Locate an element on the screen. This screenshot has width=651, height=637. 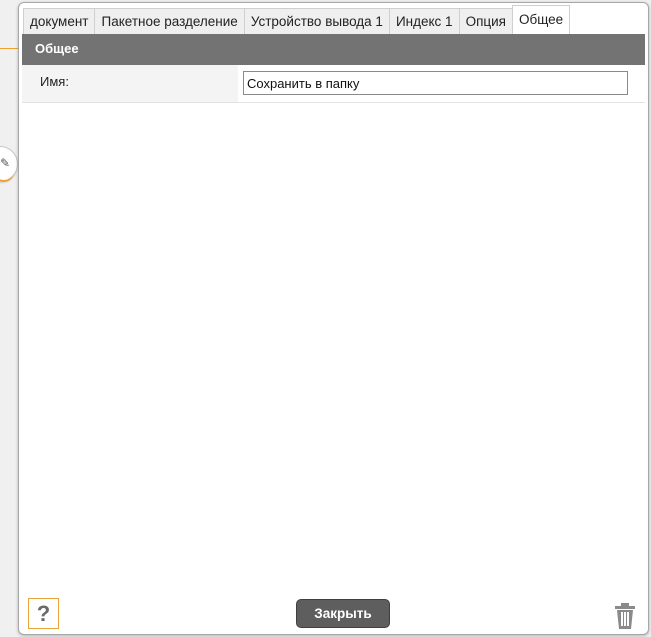
trash-icon is located at coordinates (625, 616).